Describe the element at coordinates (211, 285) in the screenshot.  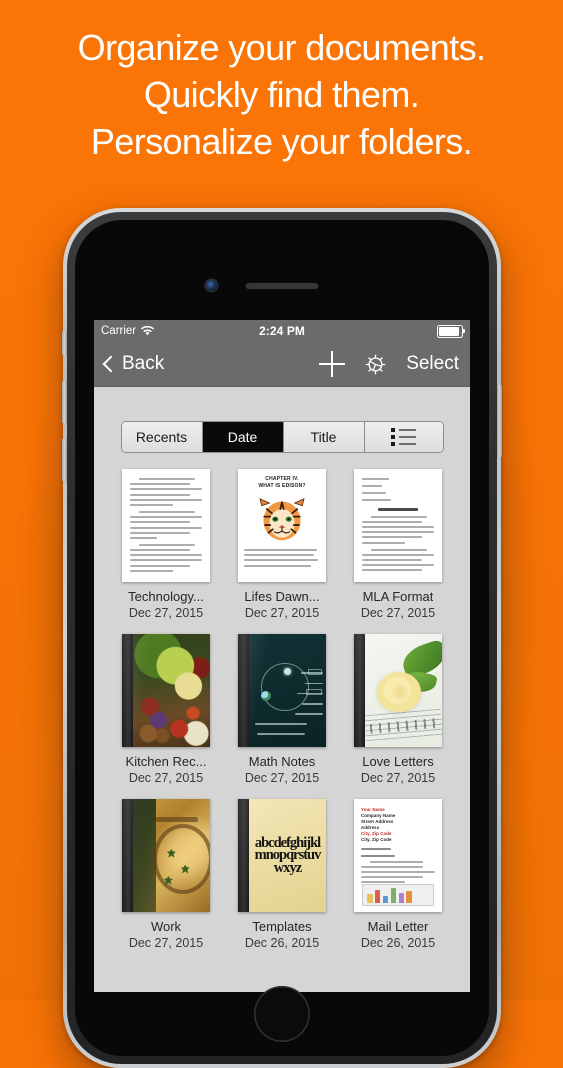
I see `front-camera-icon` at that location.